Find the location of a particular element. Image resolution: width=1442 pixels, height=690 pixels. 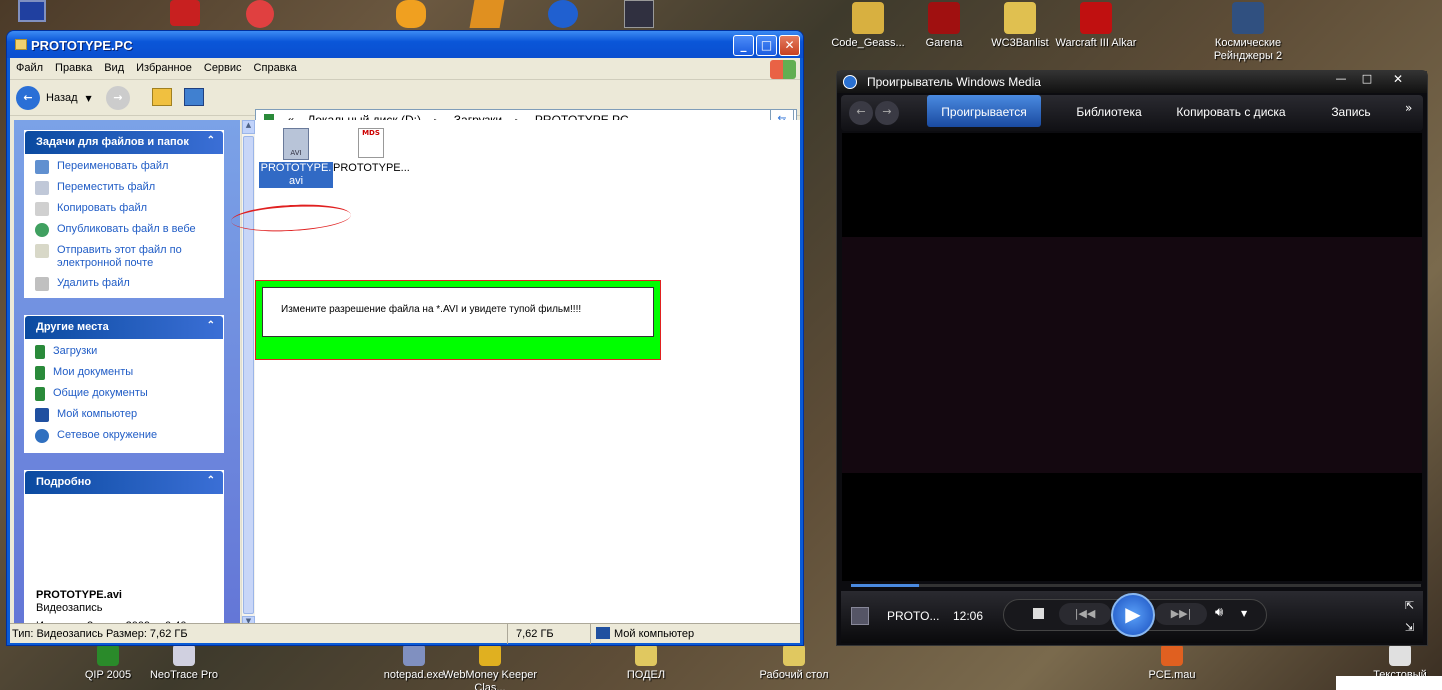

tab-label: Проигрывается is located at coordinates (984, 112).